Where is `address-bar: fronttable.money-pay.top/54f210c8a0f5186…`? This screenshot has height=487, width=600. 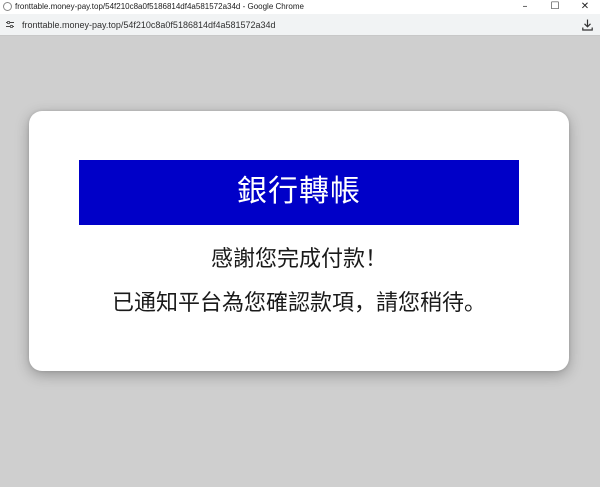 address-bar: fronttable.money-pay.top/54f210c8a0f5186… is located at coordinates (300, 25).